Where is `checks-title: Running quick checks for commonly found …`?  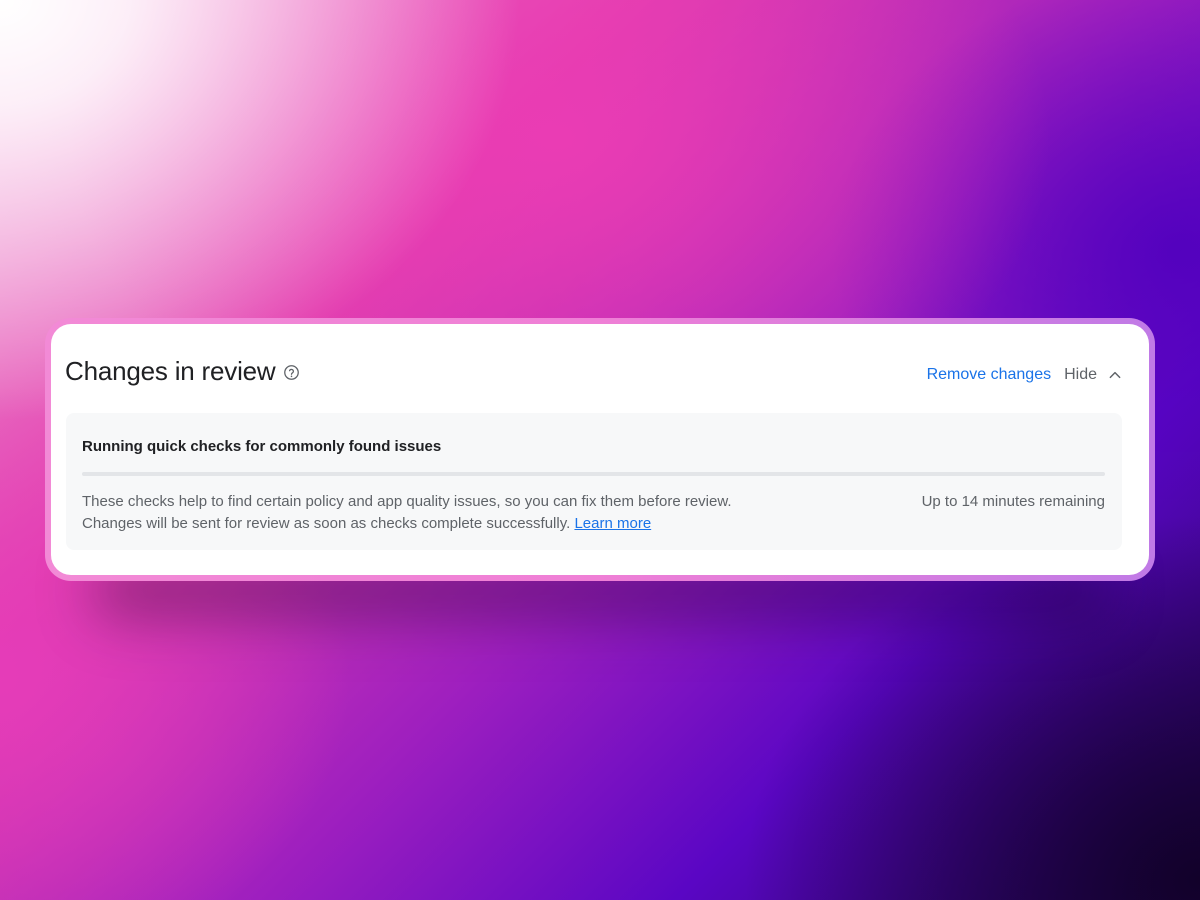 checks-title: Running quick checks for commonly found … is located at coordinates (262, 446).